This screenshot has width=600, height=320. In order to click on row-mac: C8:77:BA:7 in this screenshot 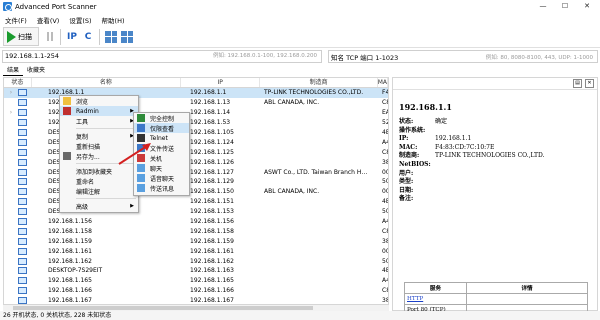, I will do `click(385, 152)`.